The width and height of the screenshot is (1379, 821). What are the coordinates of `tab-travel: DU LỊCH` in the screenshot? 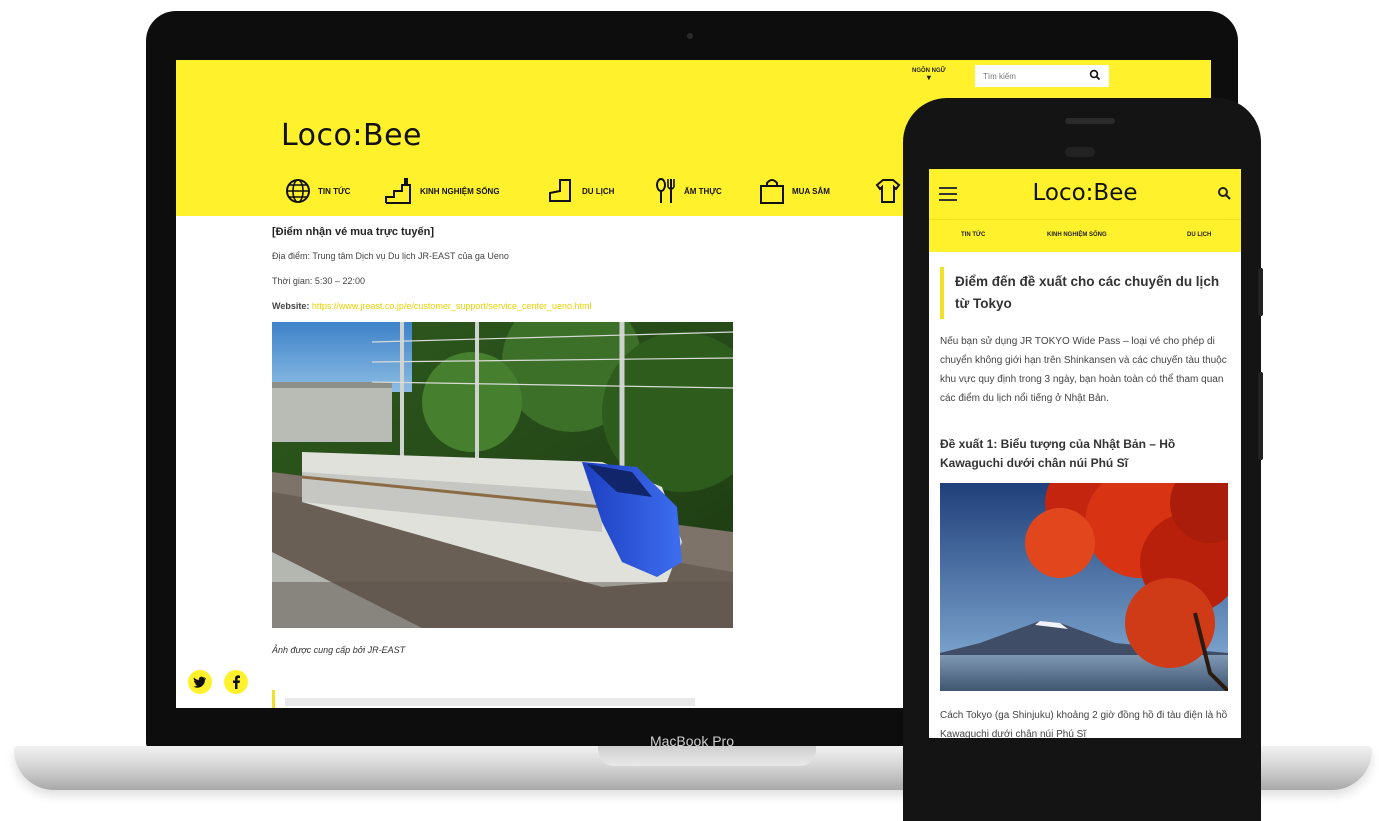 It's located at (1199, 235).